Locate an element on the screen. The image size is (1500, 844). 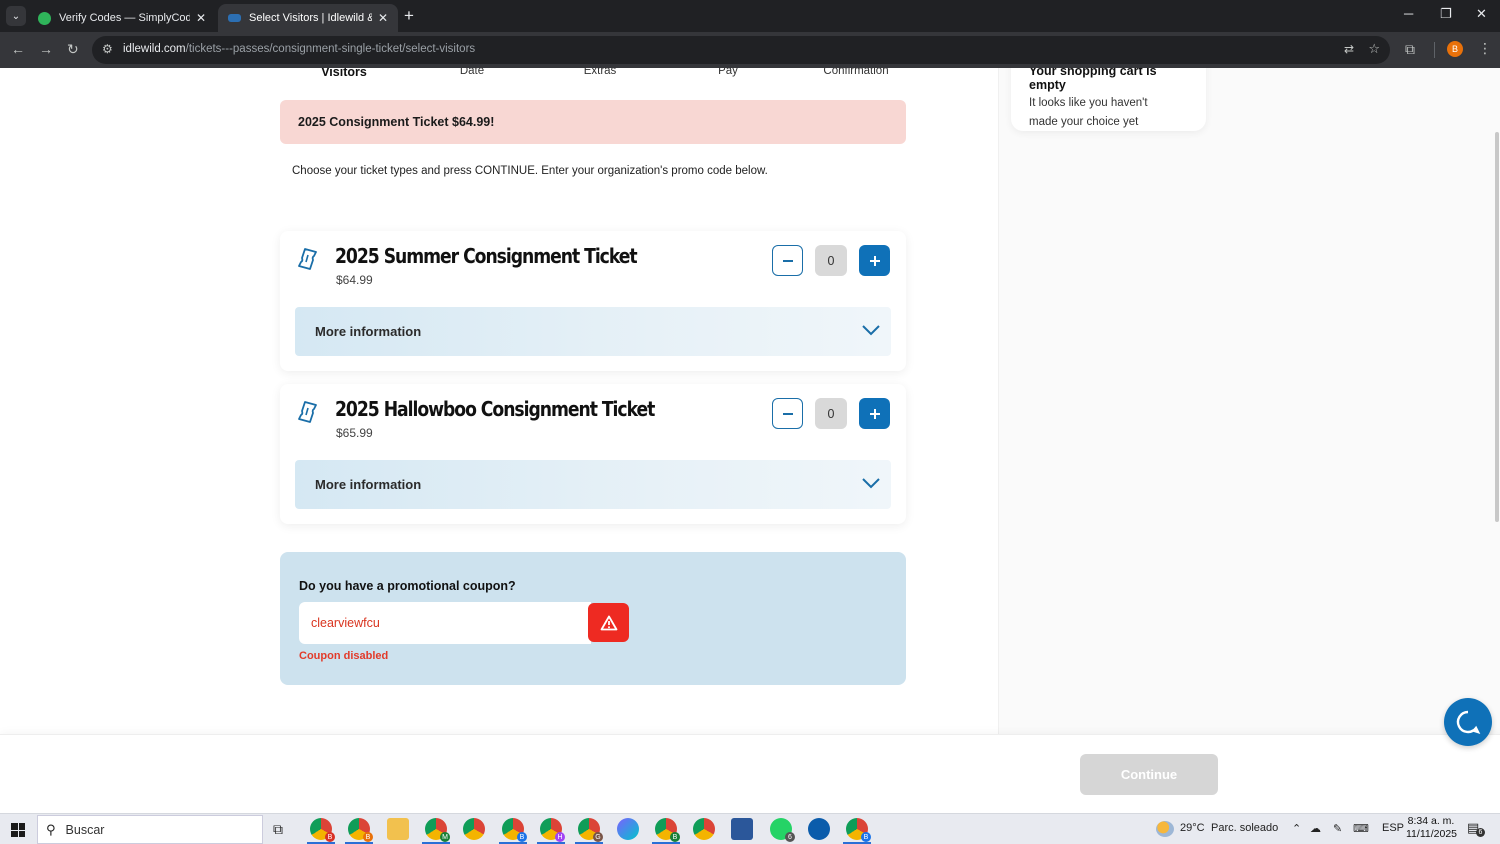
ticket-price: $64.99 is located at coordinates (354, 280).